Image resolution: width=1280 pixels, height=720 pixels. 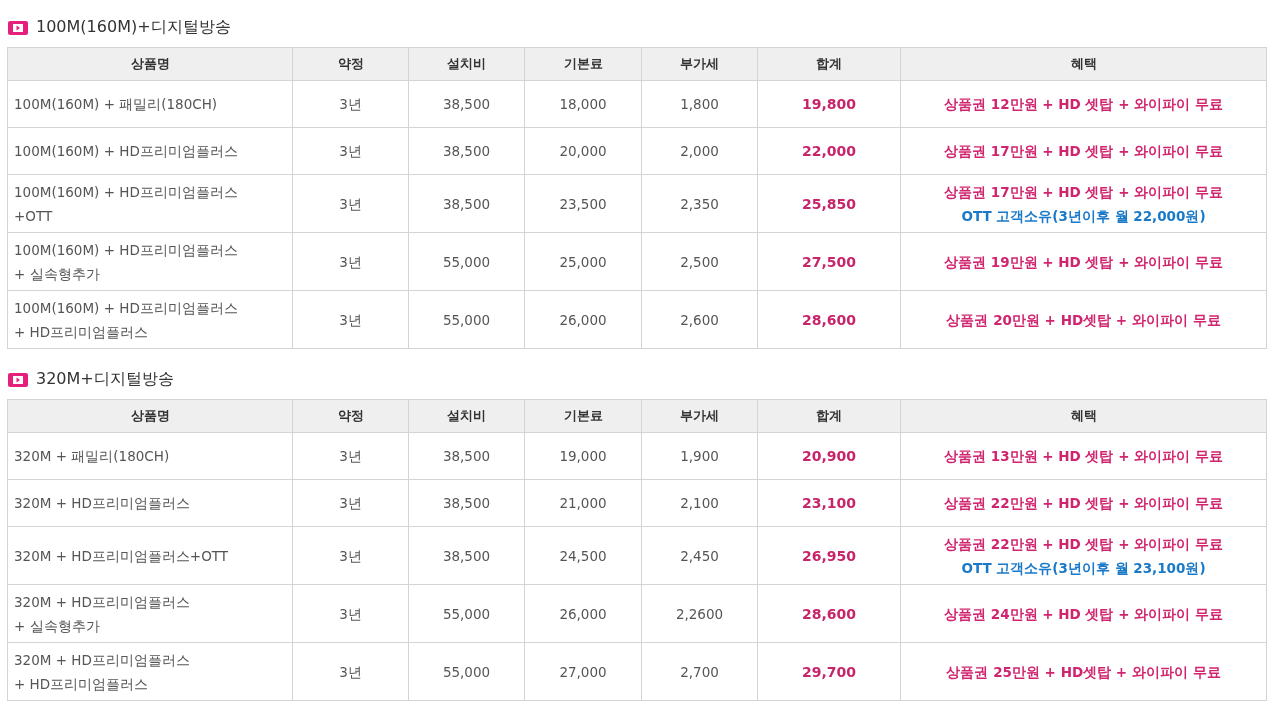 What do you see at coordinates (829, 151) in the screenshot?
I see `total-cell: 22,000` at bounding box center [829, 151].